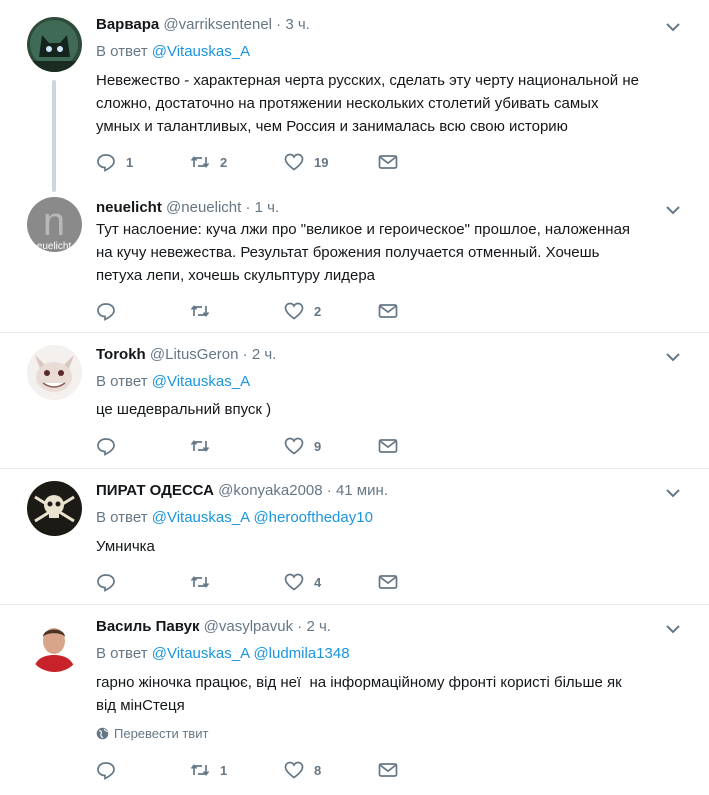 This screenshot has height=795, width=709. Describe the element at coordinates (125, 546) in the screenshot. I see `tweet-text: Умничка` at that location.